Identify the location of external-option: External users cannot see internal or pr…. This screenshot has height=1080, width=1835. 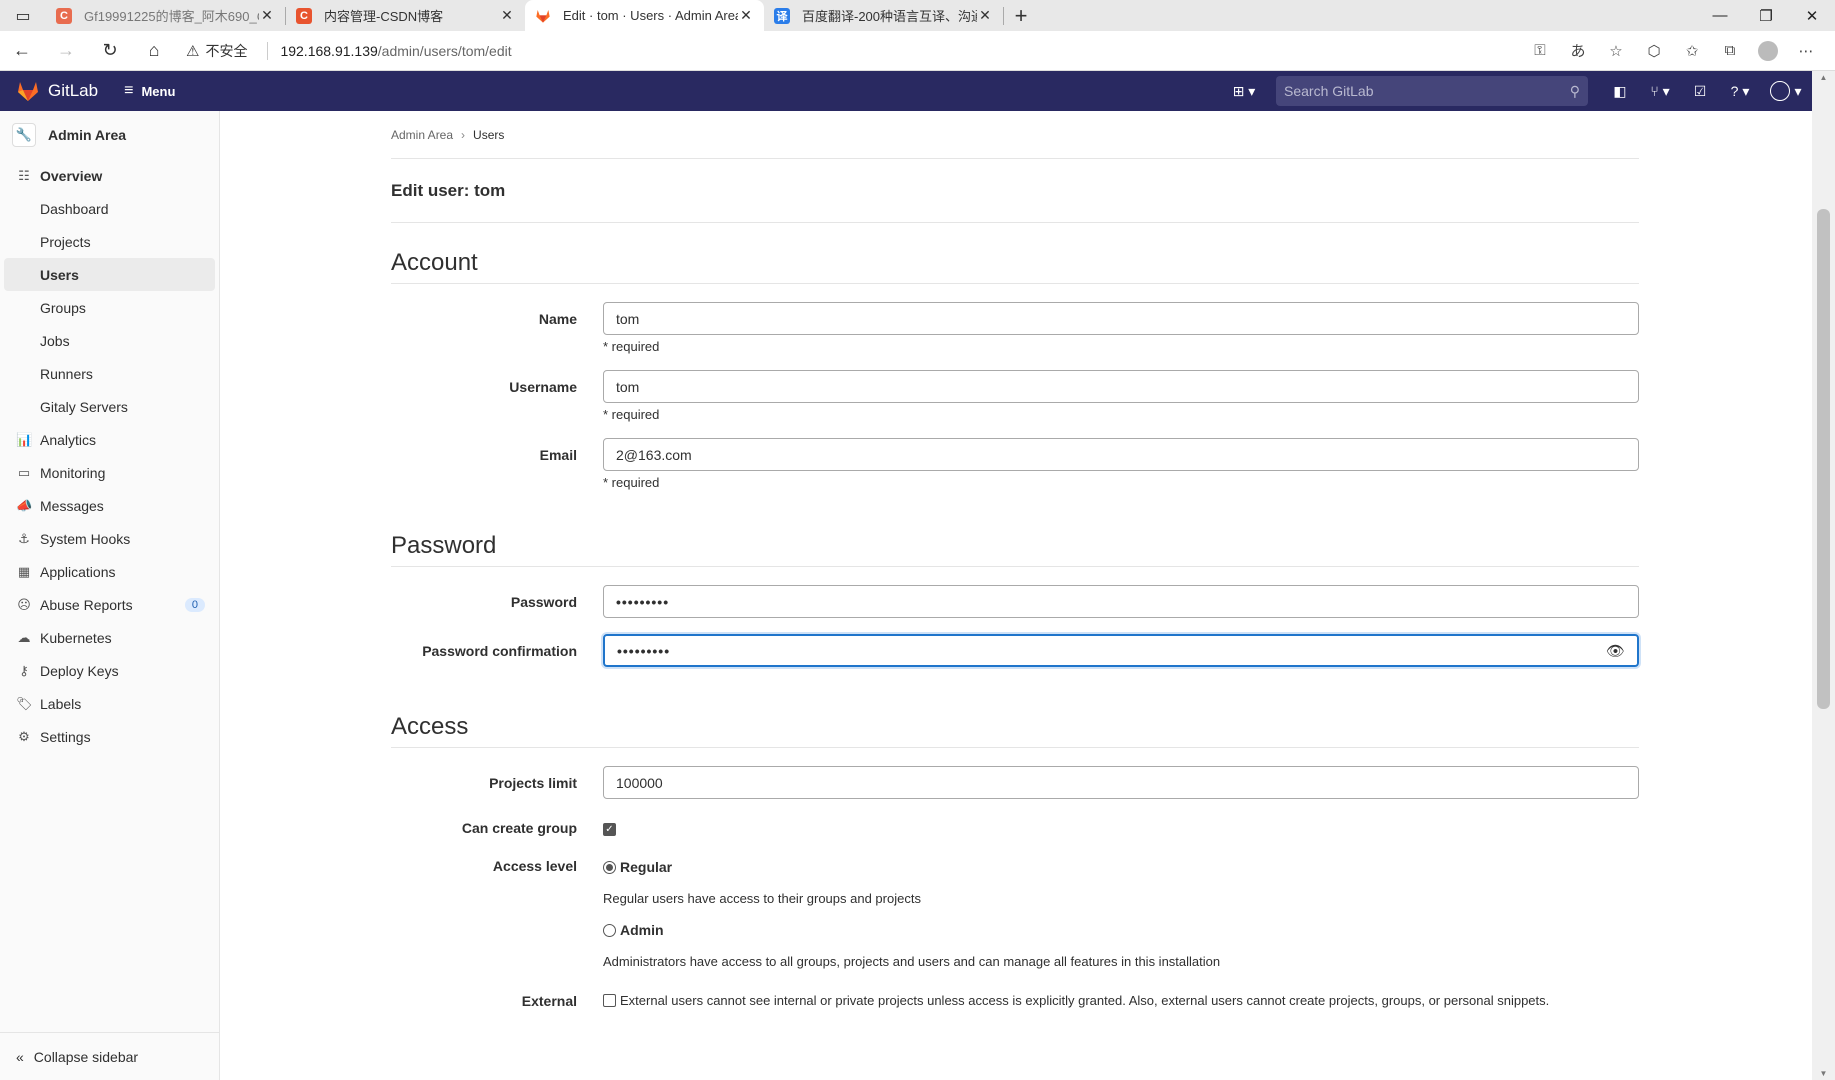
(1121, 1000).